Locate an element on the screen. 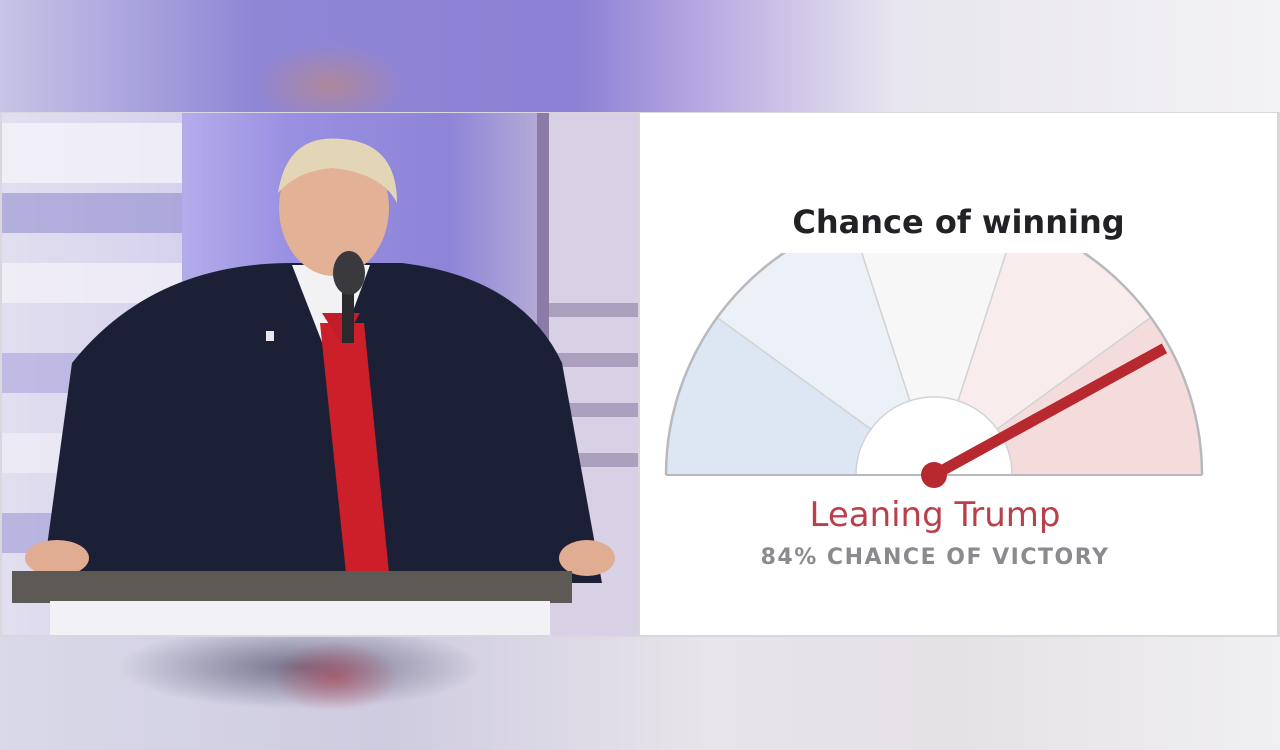 This screenshot has width=1280, height=750. blurred-background-top is located at coordinates (640, 56).